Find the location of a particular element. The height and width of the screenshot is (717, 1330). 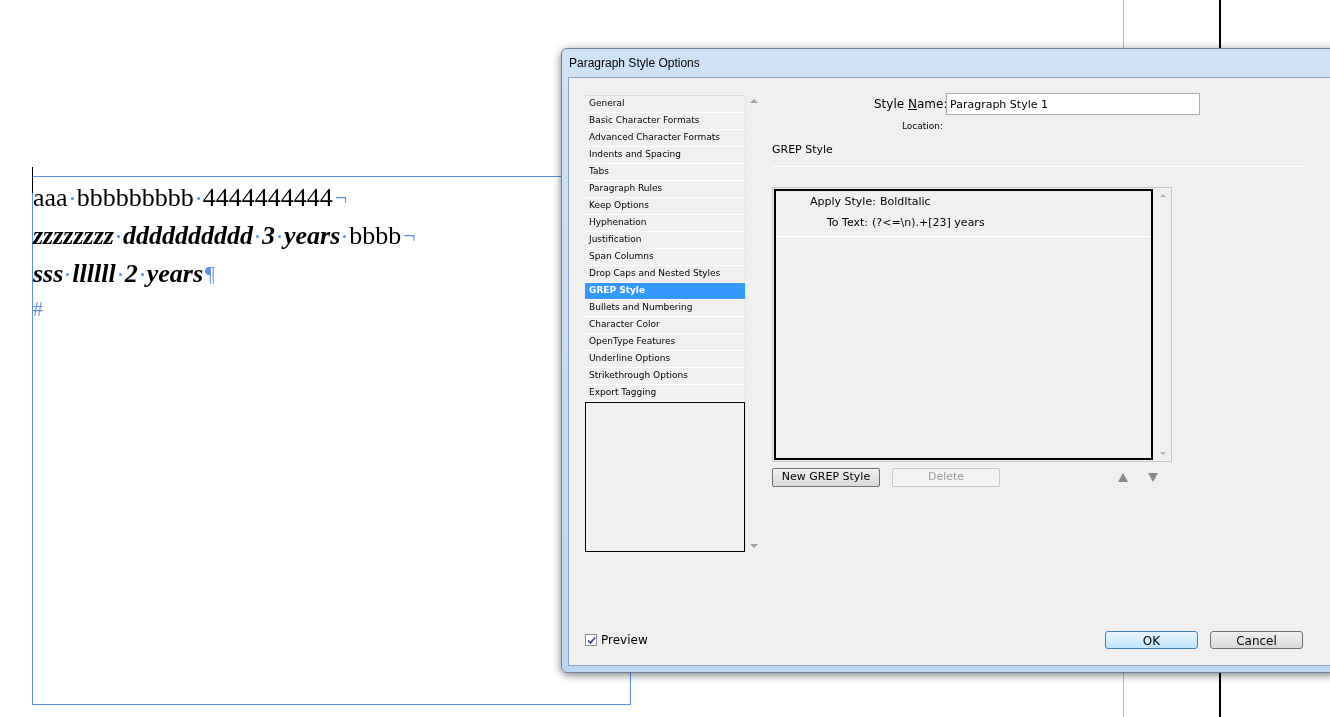

grep-style-entry: Apply Style: BoldItalic To Text: (?<=\n).+[23] years is located at coordinates (963, 214).